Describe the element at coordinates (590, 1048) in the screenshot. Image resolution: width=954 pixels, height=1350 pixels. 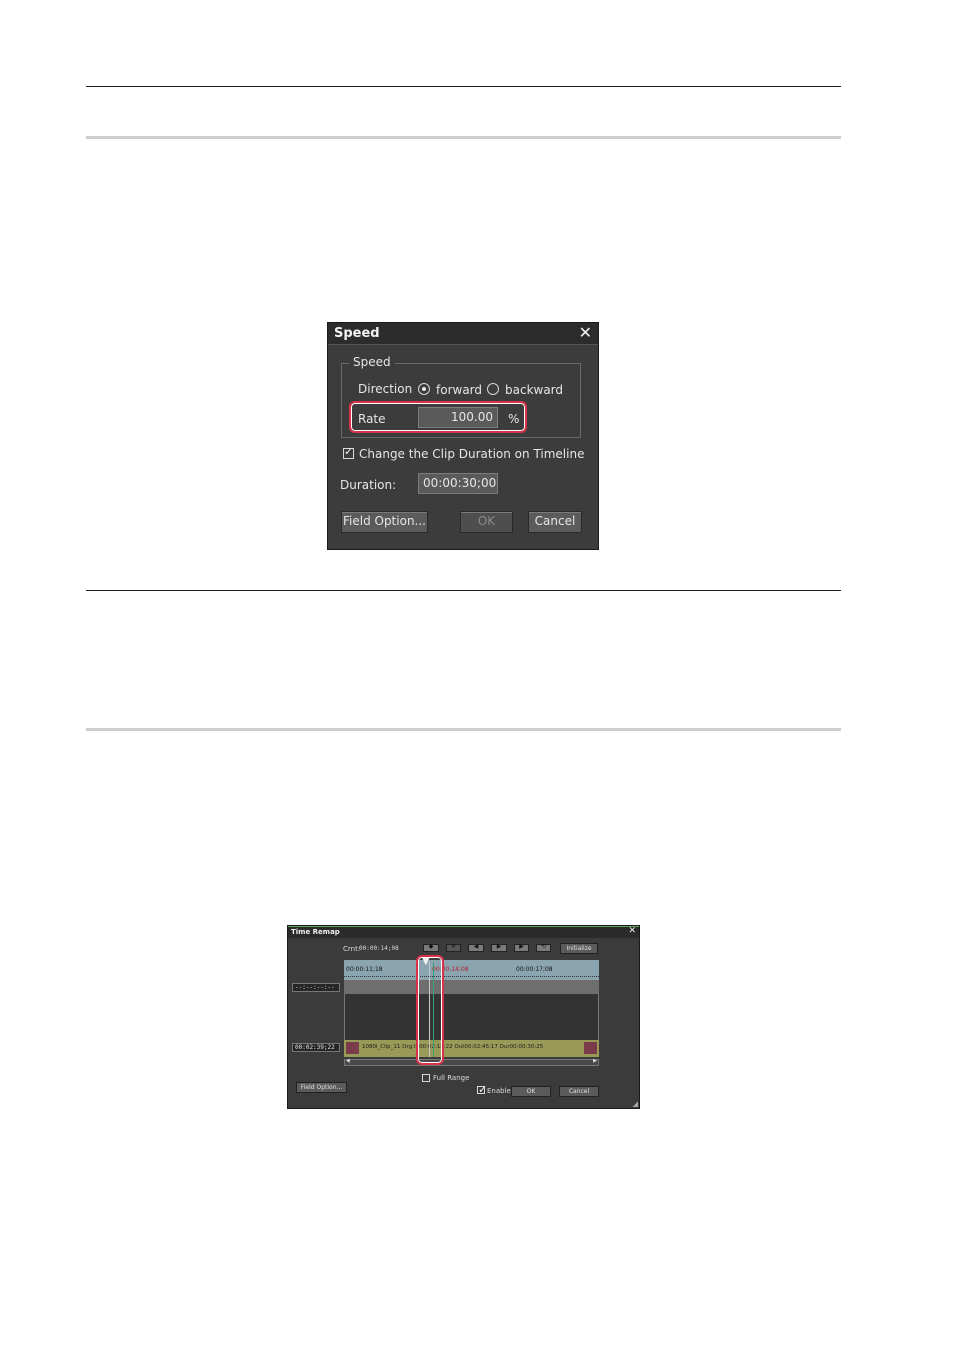
I see `clip-thumbnail-end` at that location.